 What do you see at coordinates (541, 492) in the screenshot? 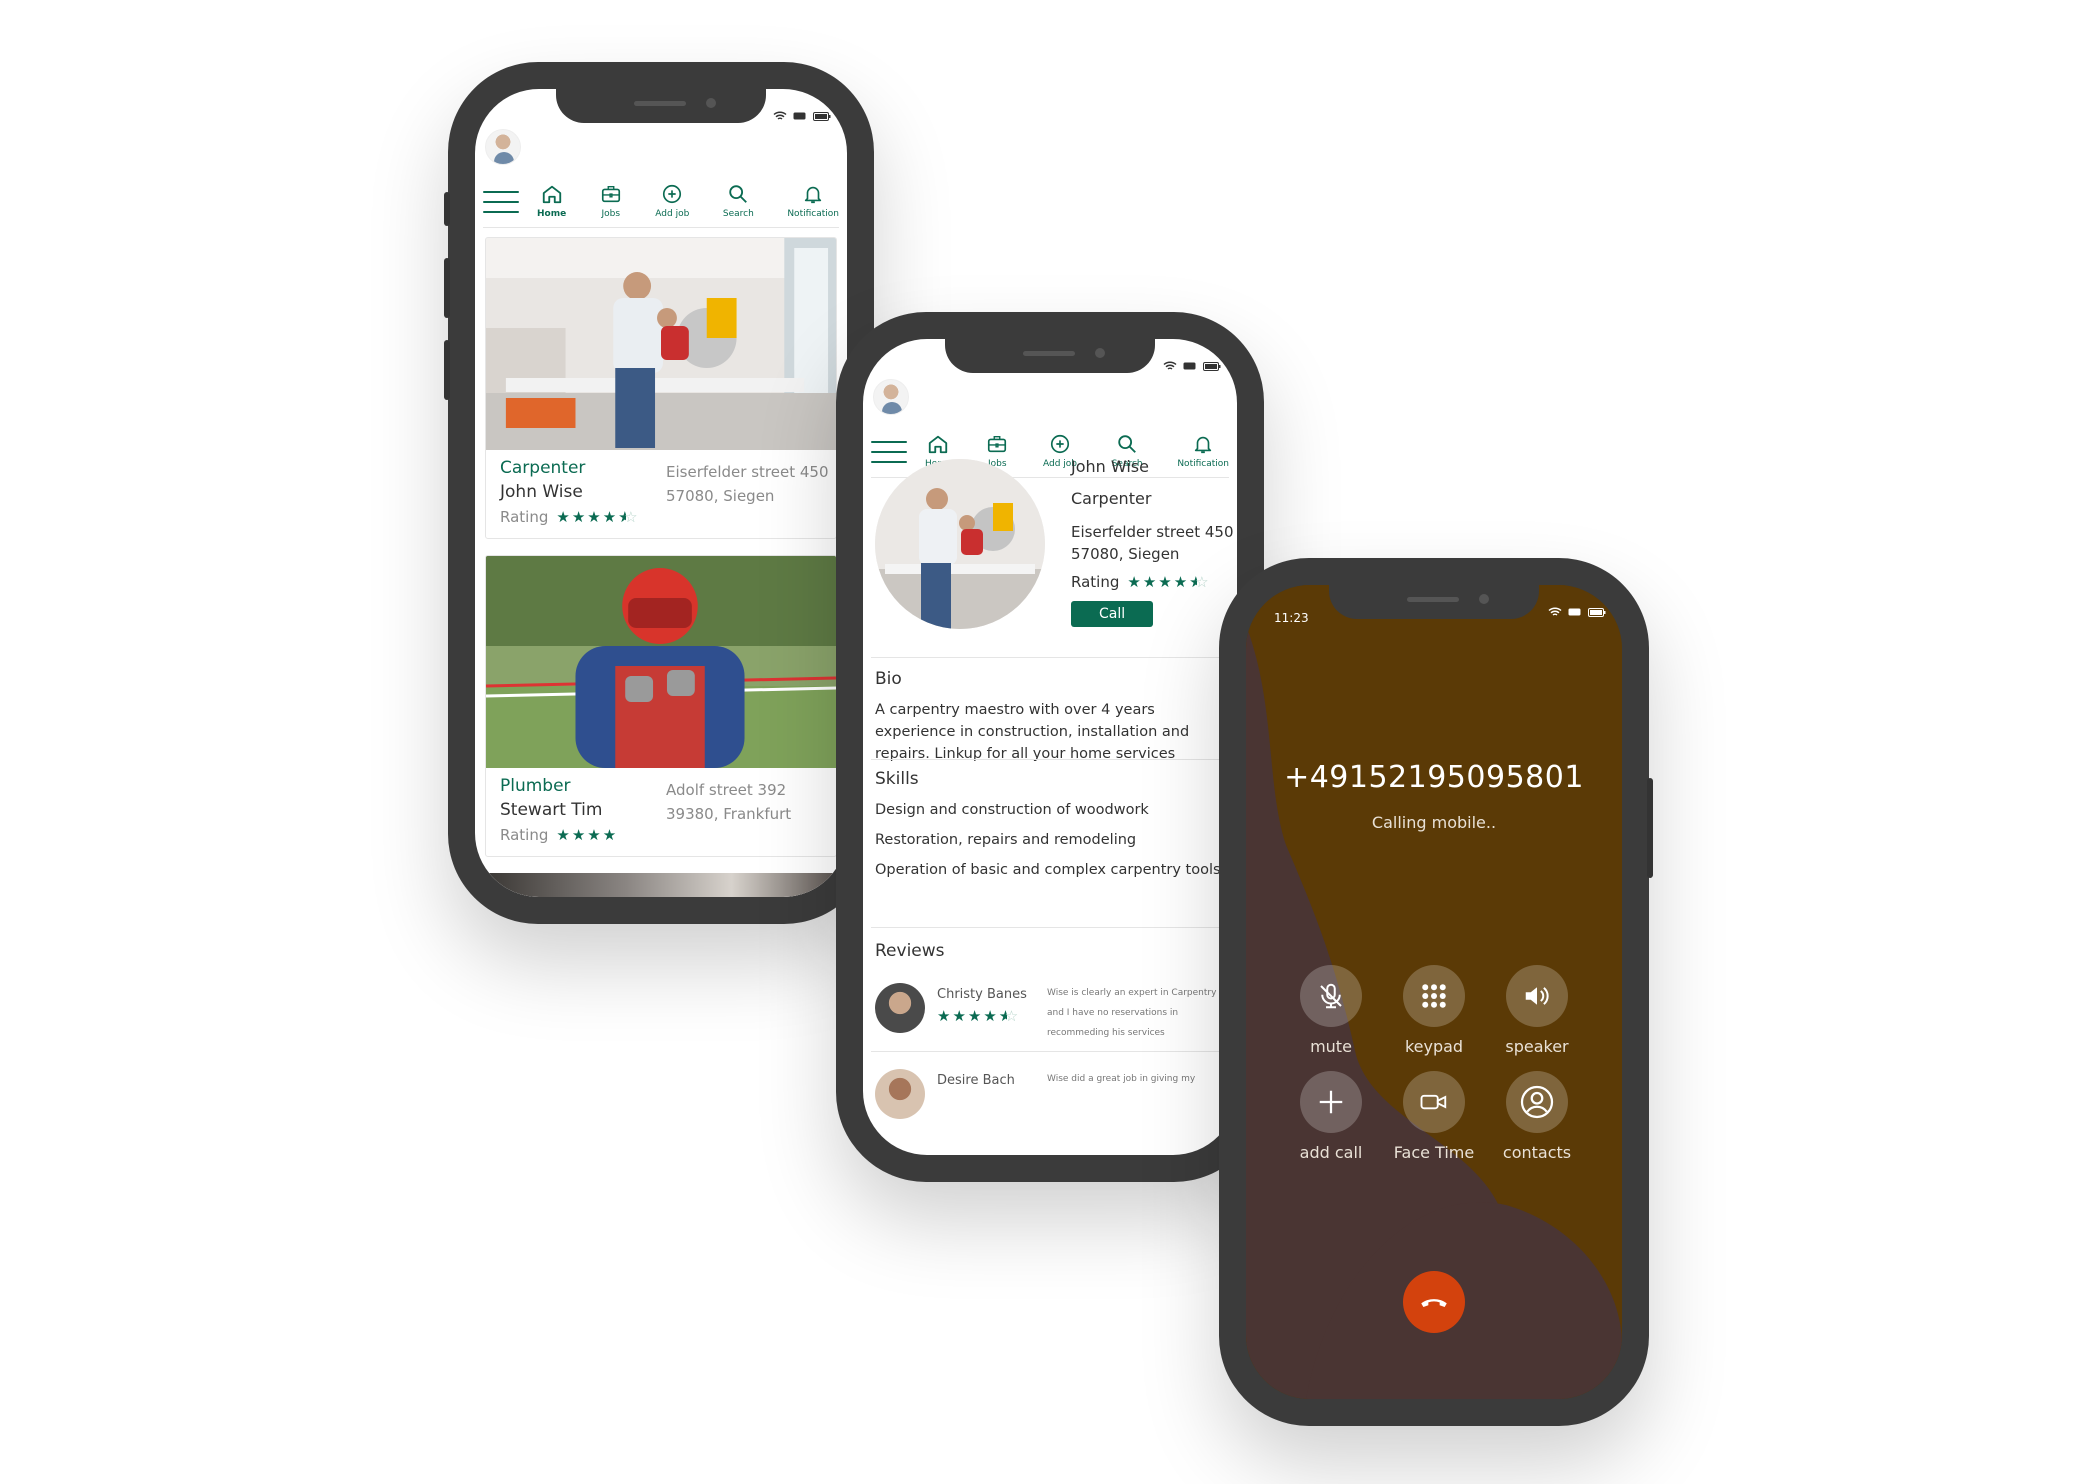
I see `card-name: John Wise` at bounding box center [541, 492].